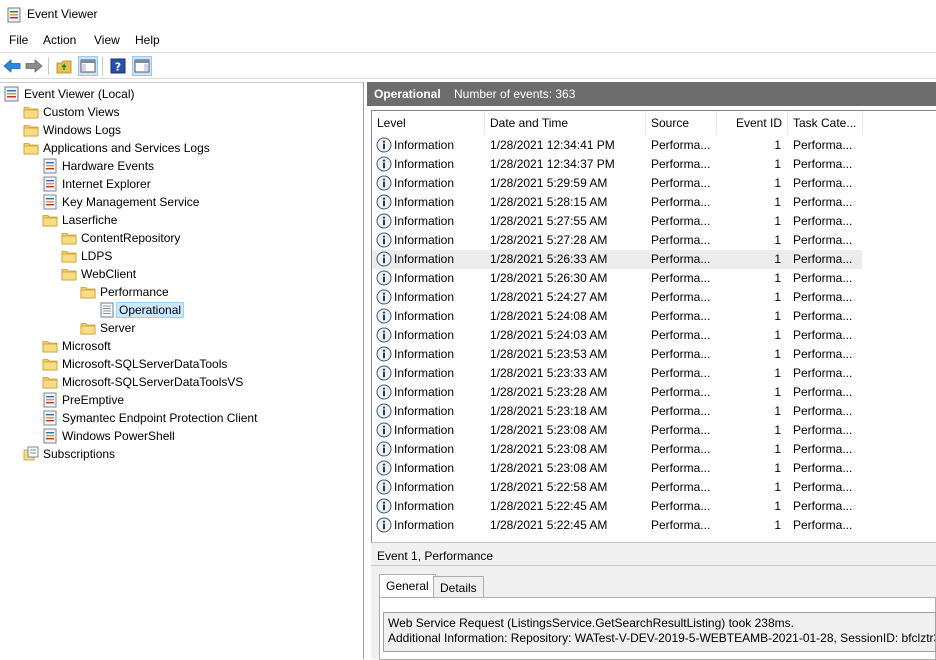 This screenshot has height=660, width=936. What do you see at coordinates (681, 123) in the screenshot?
I see `column-header-source: Source` at bounding box center [681, 123].